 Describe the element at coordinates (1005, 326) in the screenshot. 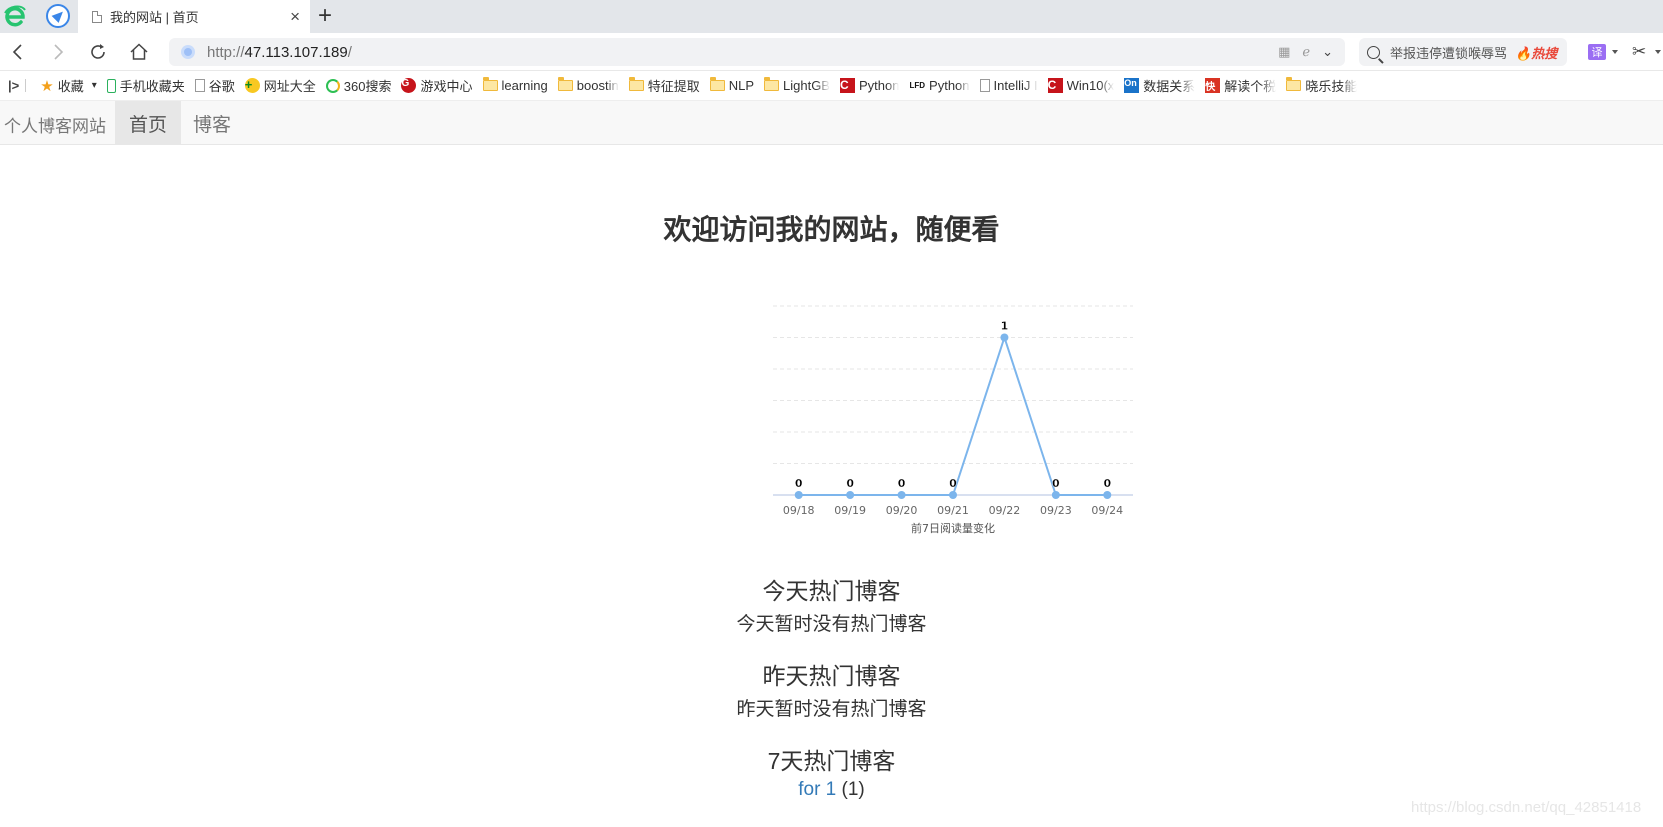

I see `data-label: 1` at that location.